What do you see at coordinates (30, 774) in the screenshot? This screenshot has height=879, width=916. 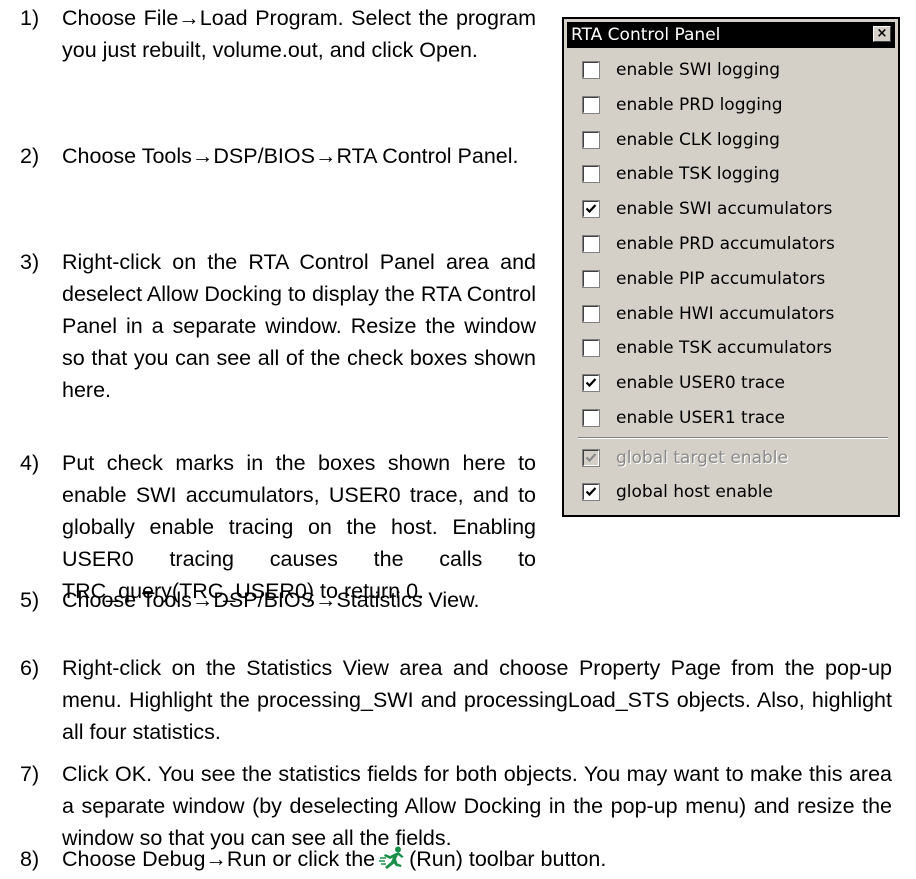 I see `step-number: 7)` at bounding box center [30, 774].